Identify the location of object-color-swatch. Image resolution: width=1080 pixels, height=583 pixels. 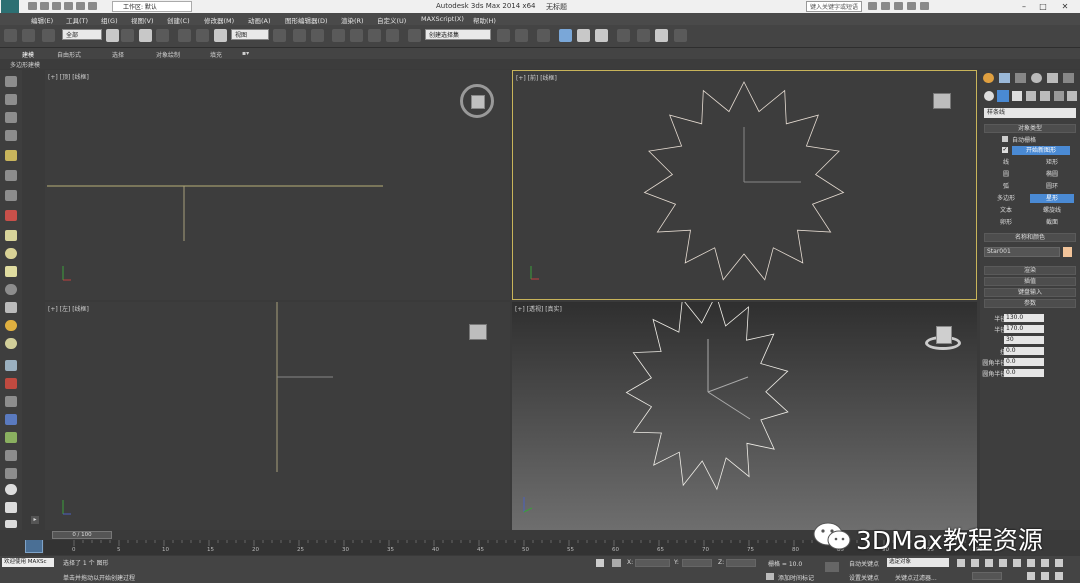
(1067, 252).